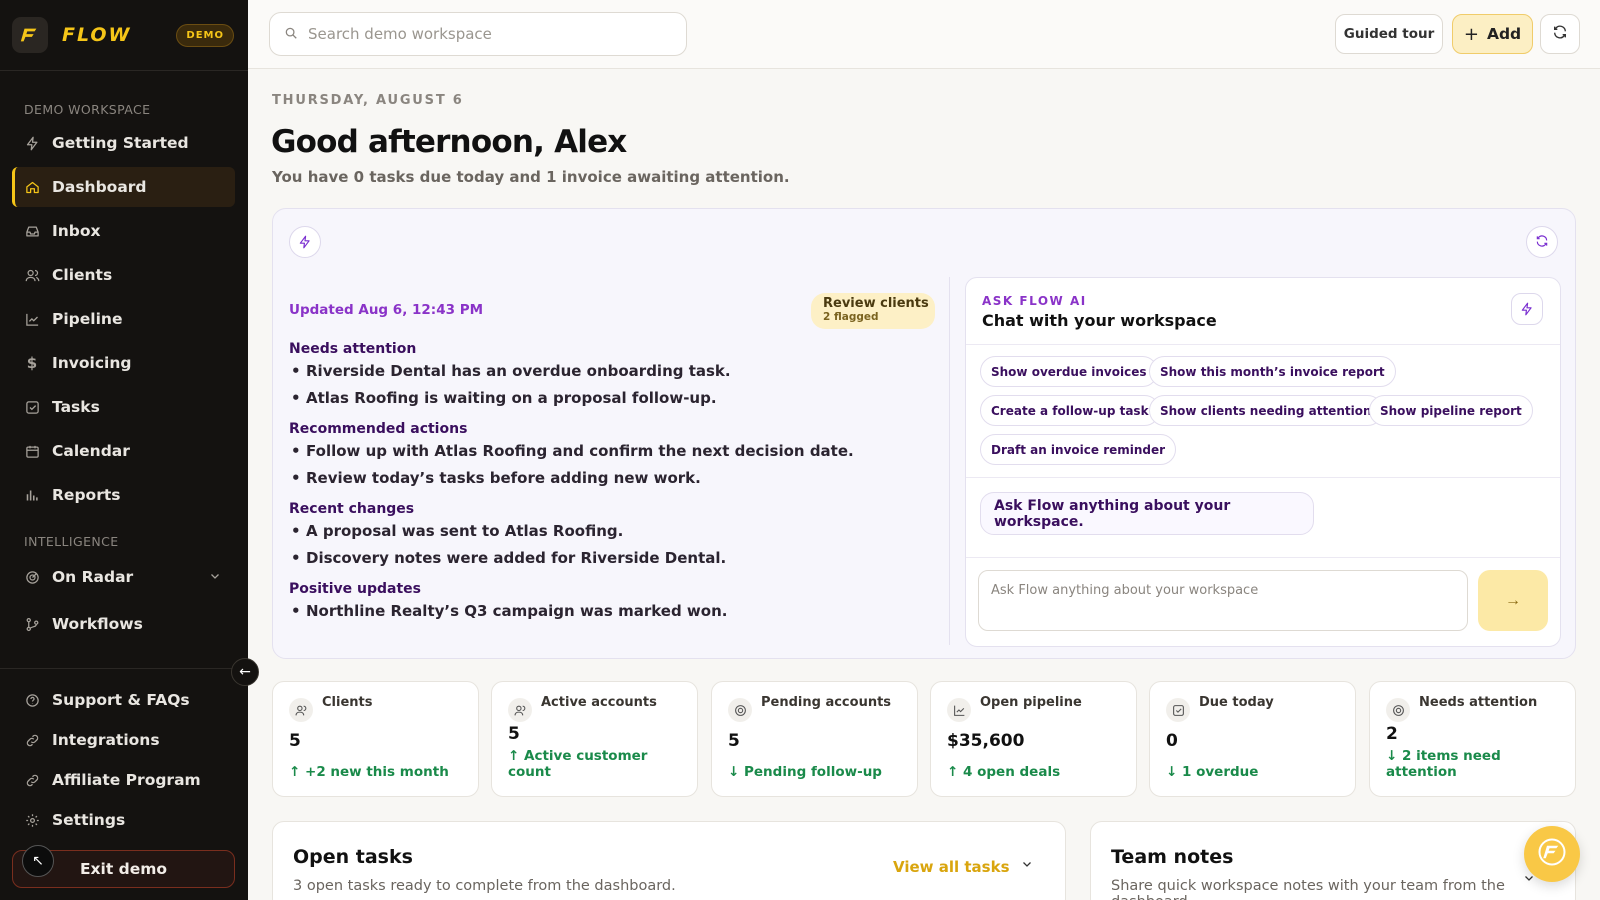  I want to click on stat-value: $35,600, so click(986, 741).